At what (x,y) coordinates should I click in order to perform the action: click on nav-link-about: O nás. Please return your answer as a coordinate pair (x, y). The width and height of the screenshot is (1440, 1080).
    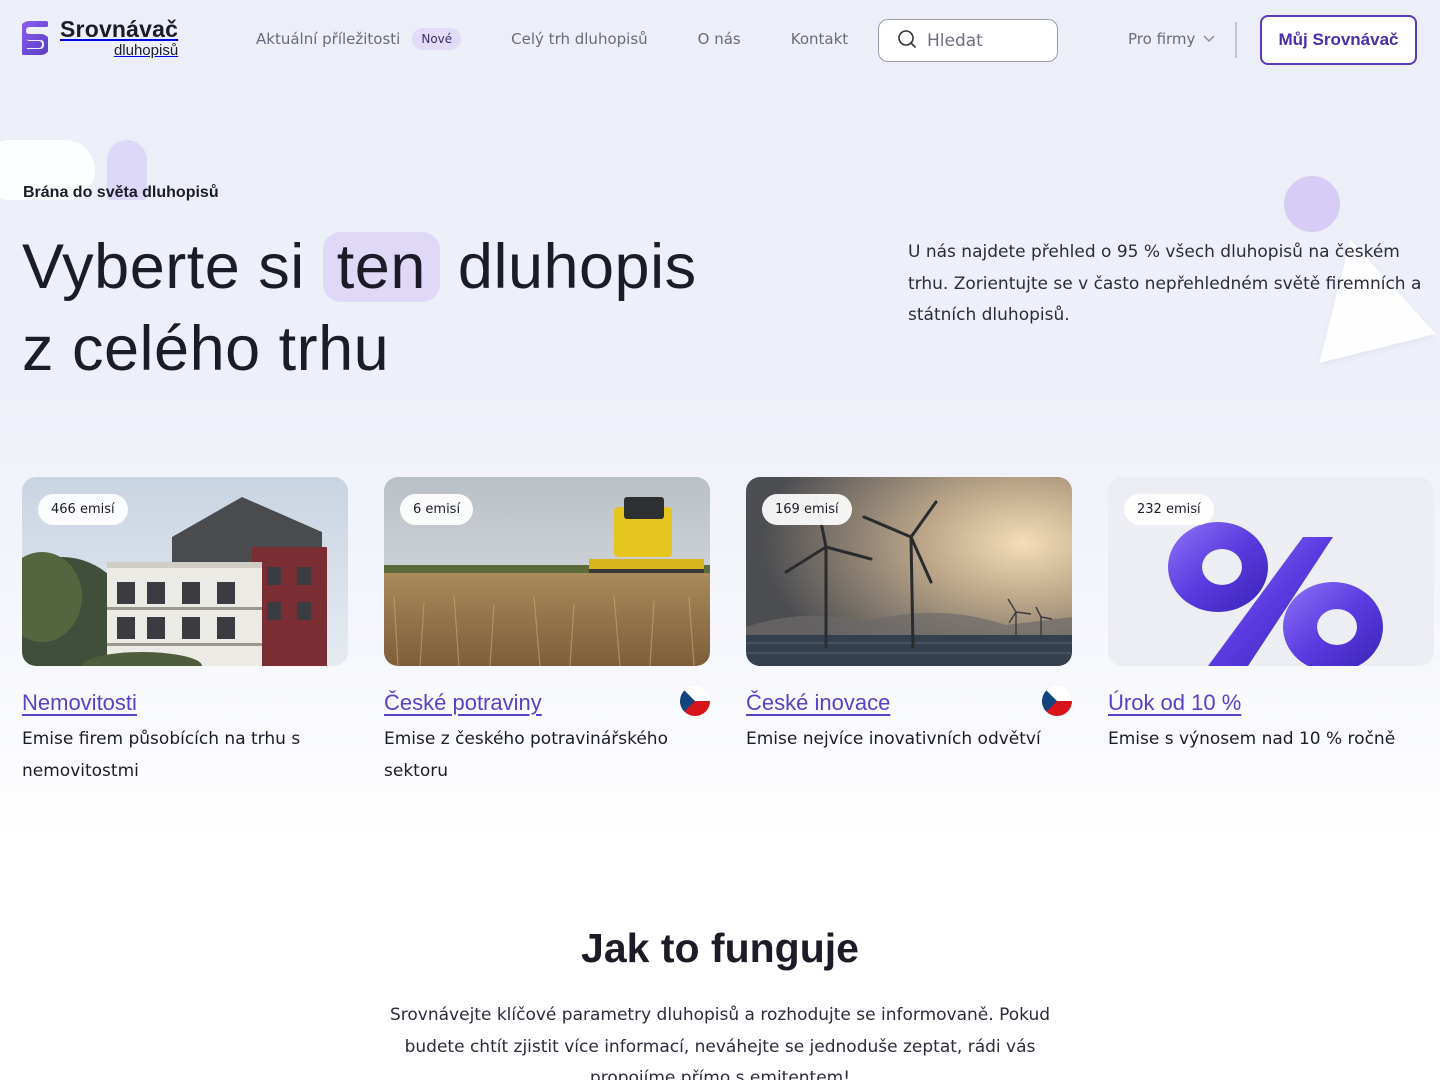
    Looking at the image, I should click on (719, 39).